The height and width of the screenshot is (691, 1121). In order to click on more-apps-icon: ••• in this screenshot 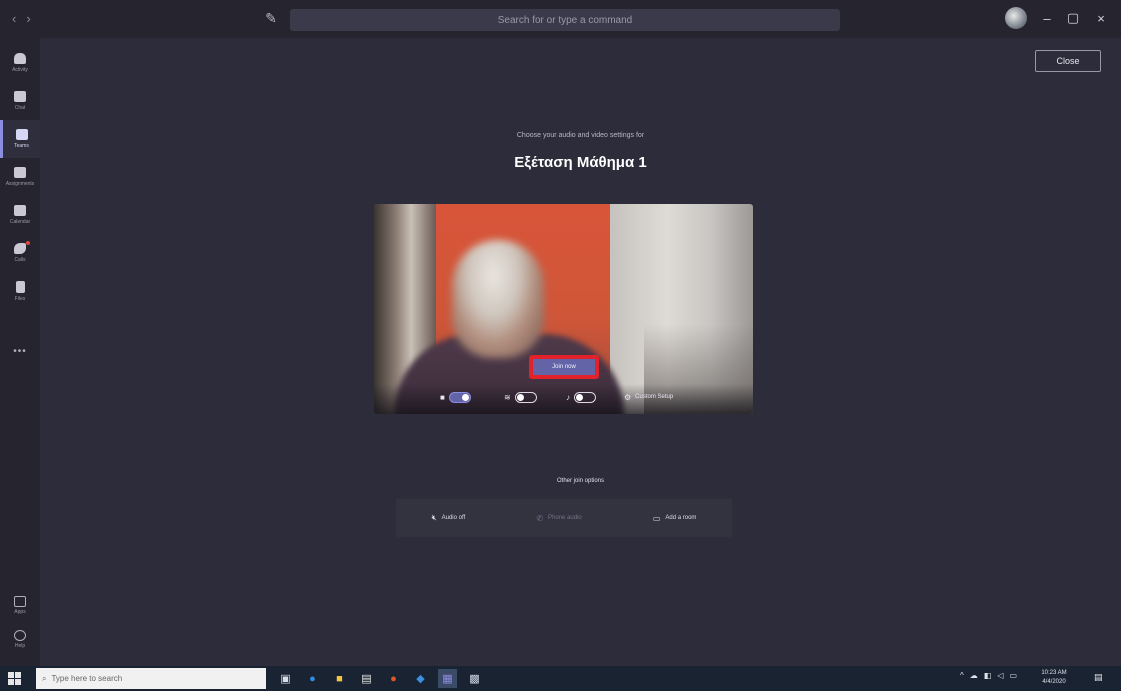, I will do `click(20, 351)`.